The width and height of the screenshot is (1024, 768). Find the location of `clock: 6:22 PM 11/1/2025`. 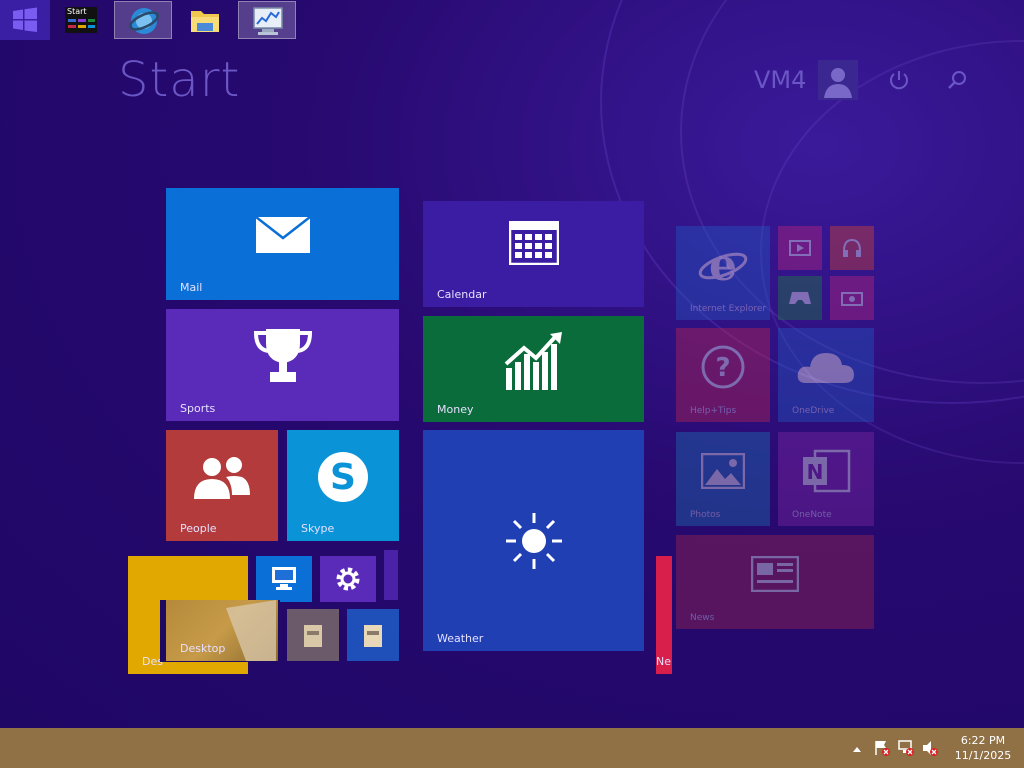

clock: 6:22 PM 11/1/2025 is located at coordinates (983, 748).